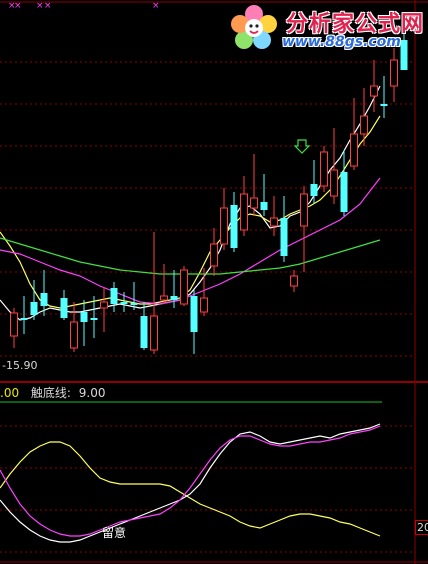  I want to click on axis-value-badge: 20, so click(421, 527).